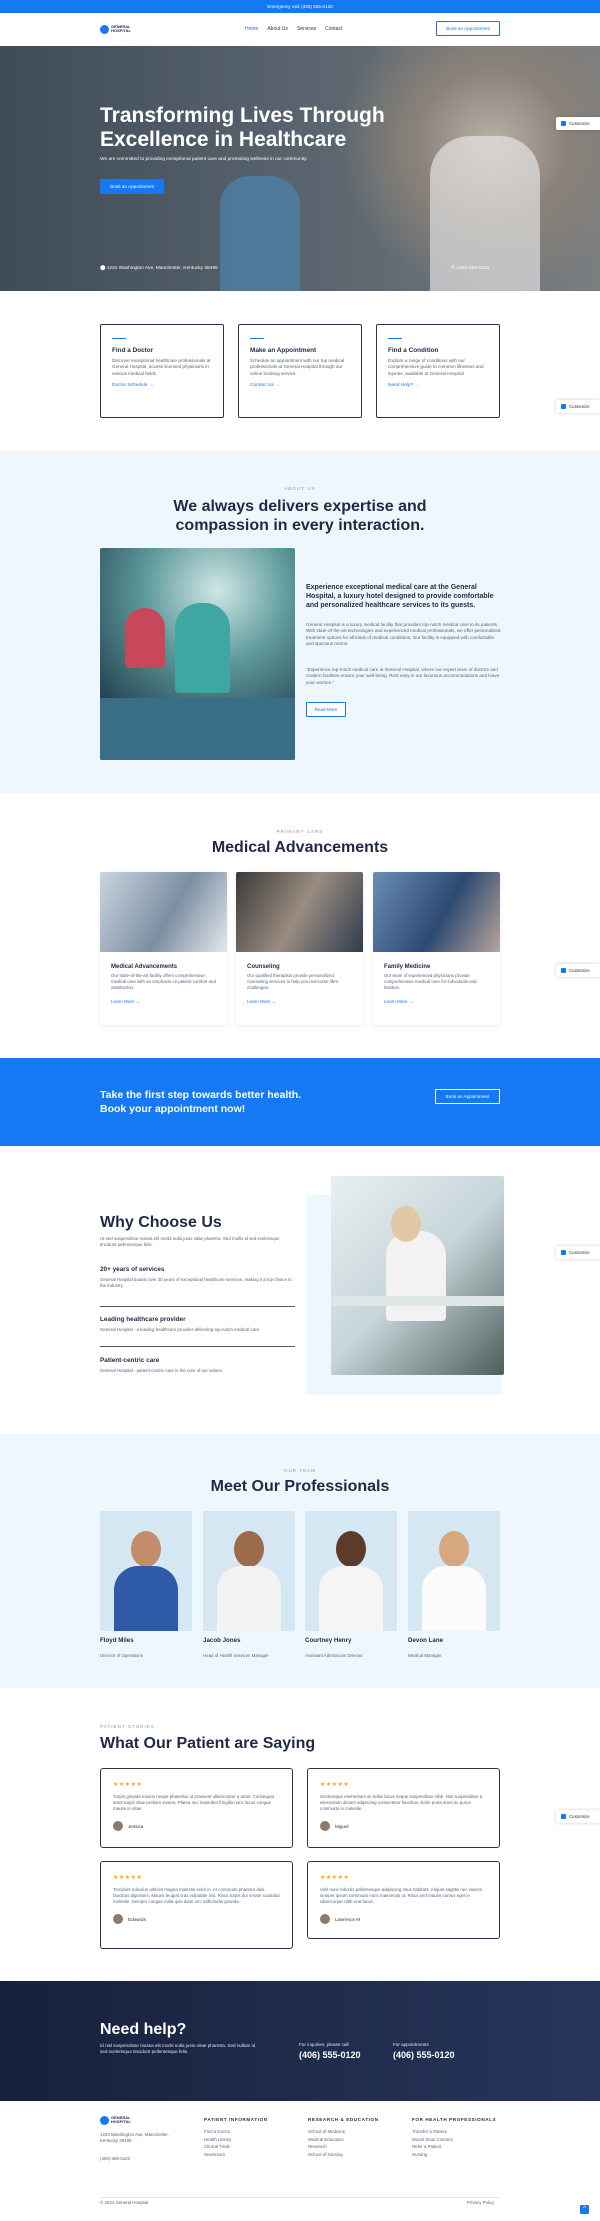  Describe the element at coordinates (333, 29) in the screenshot. I see `nav-contact: Contact` at that location.